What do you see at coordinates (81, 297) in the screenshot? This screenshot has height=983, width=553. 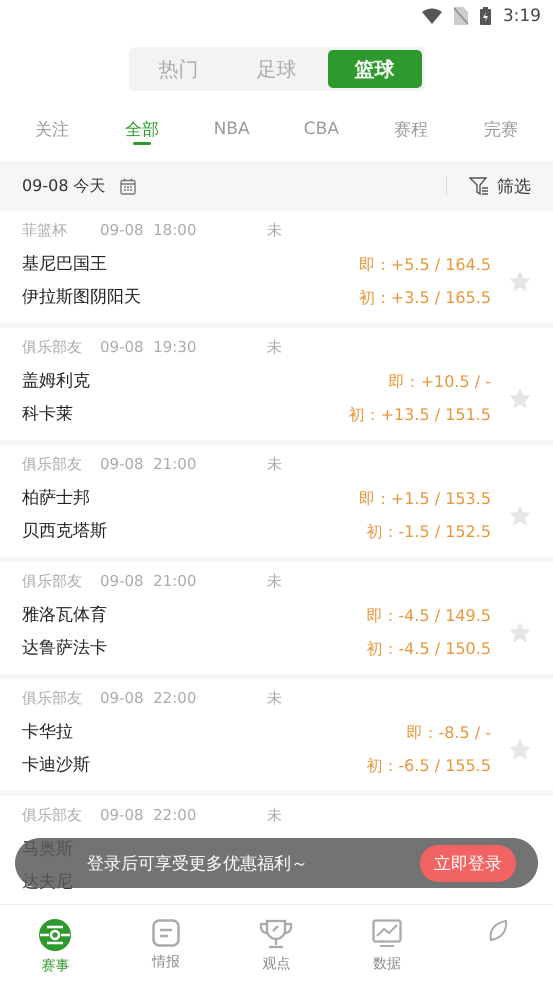 I see `away-team: 伊拉斯图阴阳天` at bounding box center [81, 297].